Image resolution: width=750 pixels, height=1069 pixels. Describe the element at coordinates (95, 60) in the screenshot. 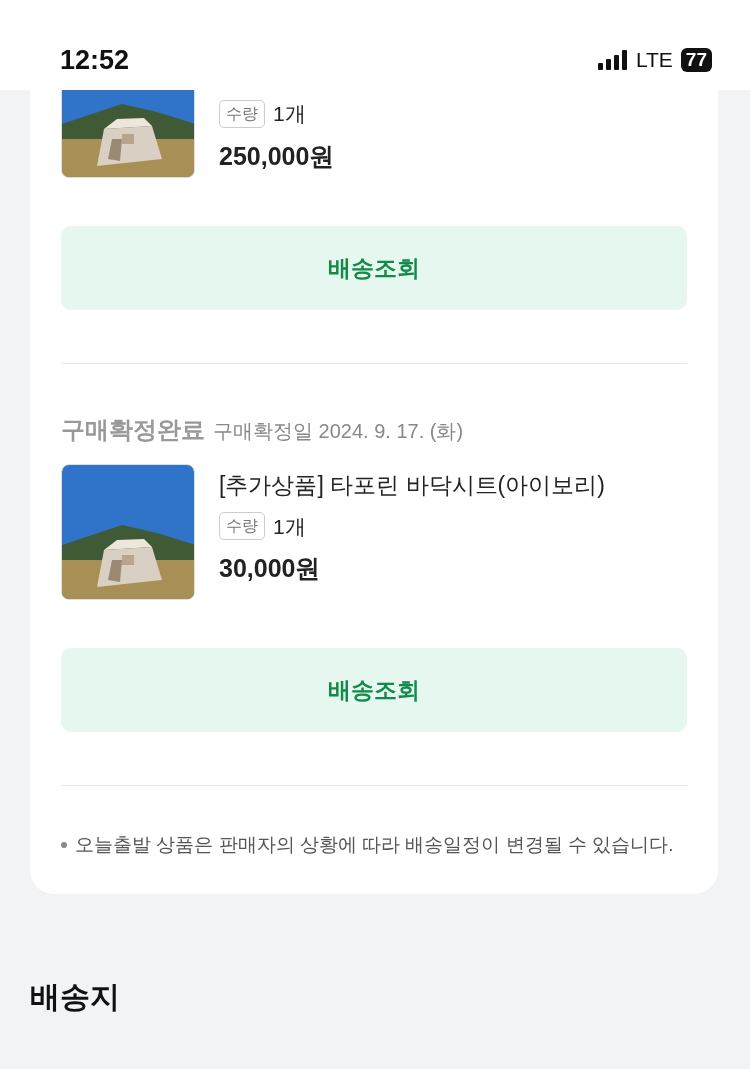

I see `status-time: 12:52` at that location.